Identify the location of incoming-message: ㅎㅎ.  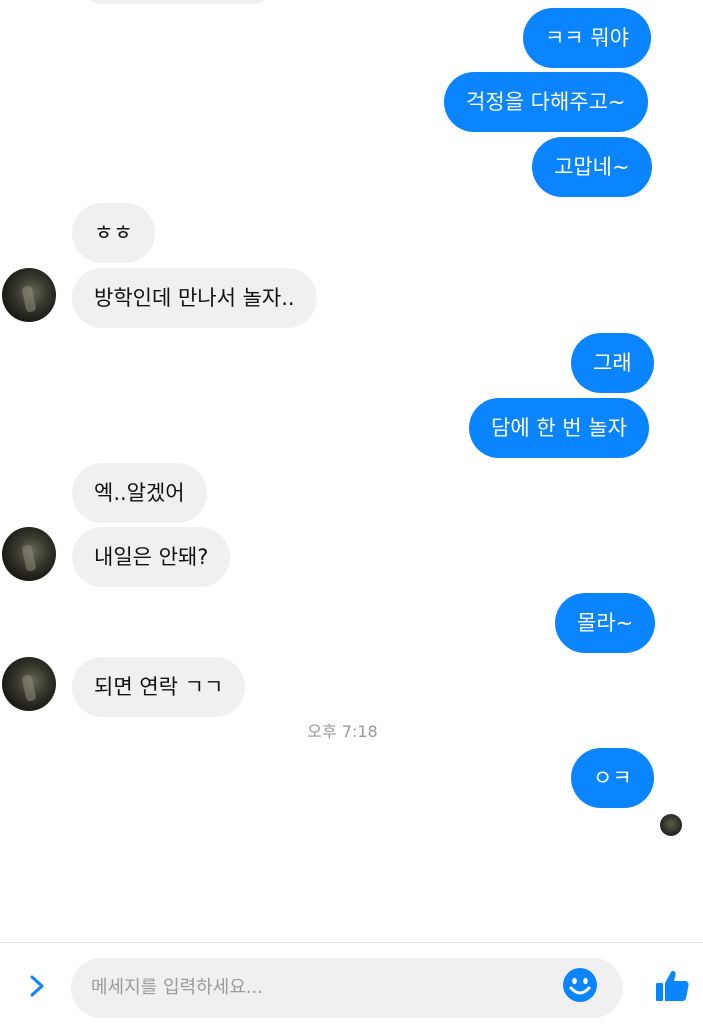
(113, 233).